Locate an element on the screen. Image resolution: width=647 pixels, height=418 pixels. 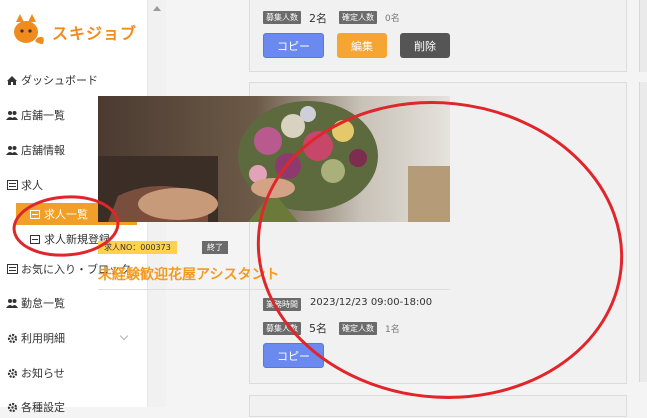
scroll-up-icon is located at coordinates (157, 8).